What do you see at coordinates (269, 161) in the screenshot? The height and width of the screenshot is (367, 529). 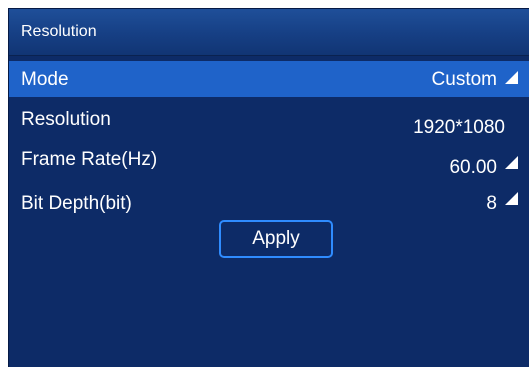 I see `frame-rate-row: Frame Rate(Hz) 60.00` at bounding box center [269, 161].